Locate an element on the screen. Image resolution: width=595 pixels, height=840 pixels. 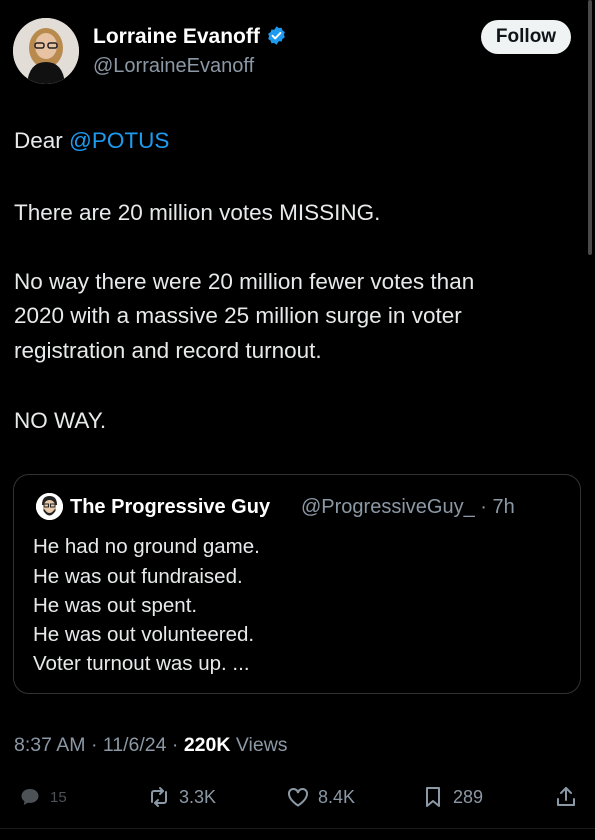
verified-badge-icon is located at coordinates (276, 38).